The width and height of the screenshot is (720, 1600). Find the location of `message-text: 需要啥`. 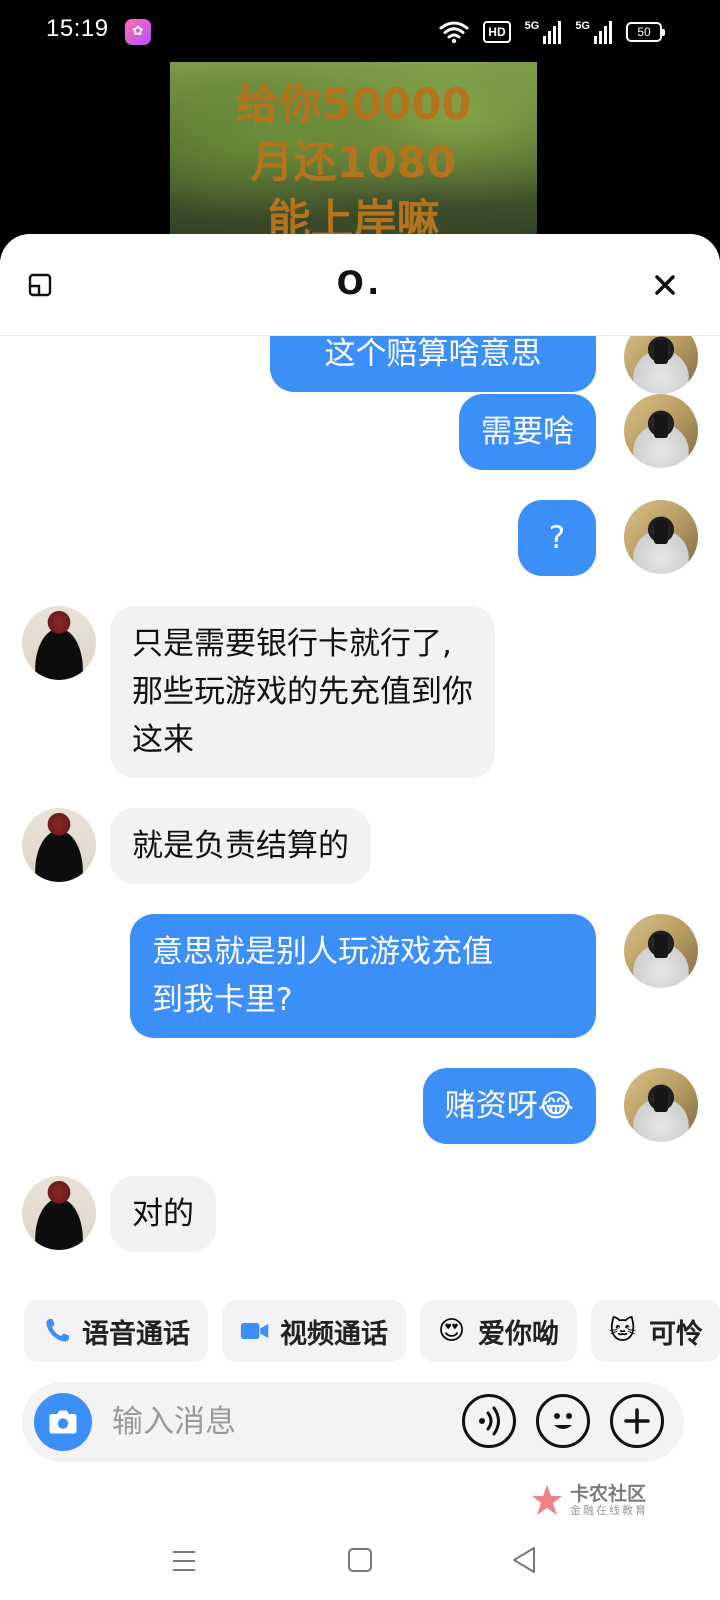

message-text: 需要啥 is located at coordinates (527, 432).